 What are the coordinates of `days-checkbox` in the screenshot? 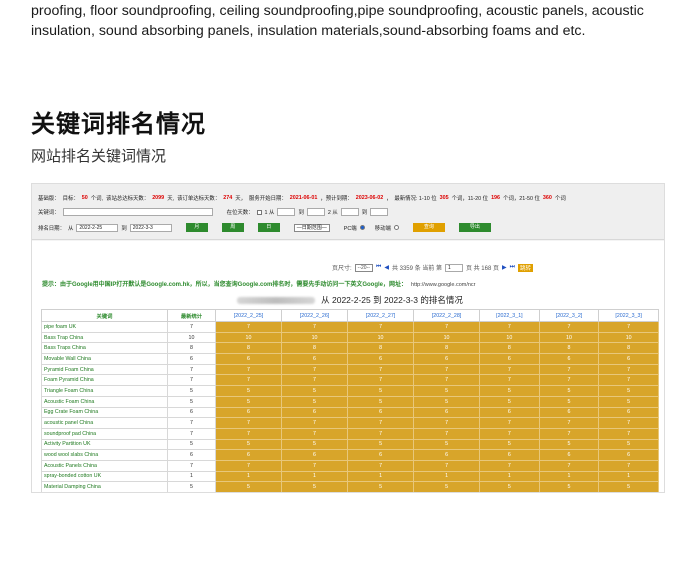 It's located at (259, 212).